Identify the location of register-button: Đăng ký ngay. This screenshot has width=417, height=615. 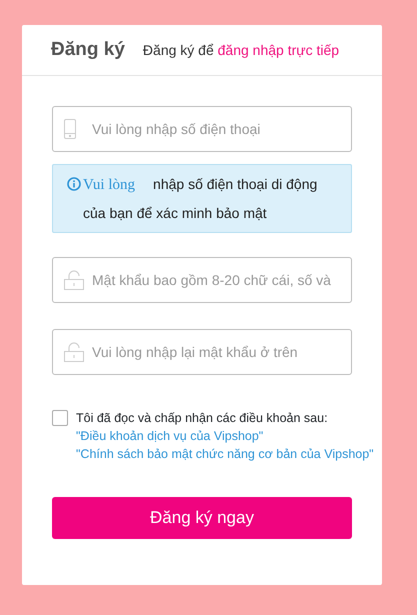
(202, 518).